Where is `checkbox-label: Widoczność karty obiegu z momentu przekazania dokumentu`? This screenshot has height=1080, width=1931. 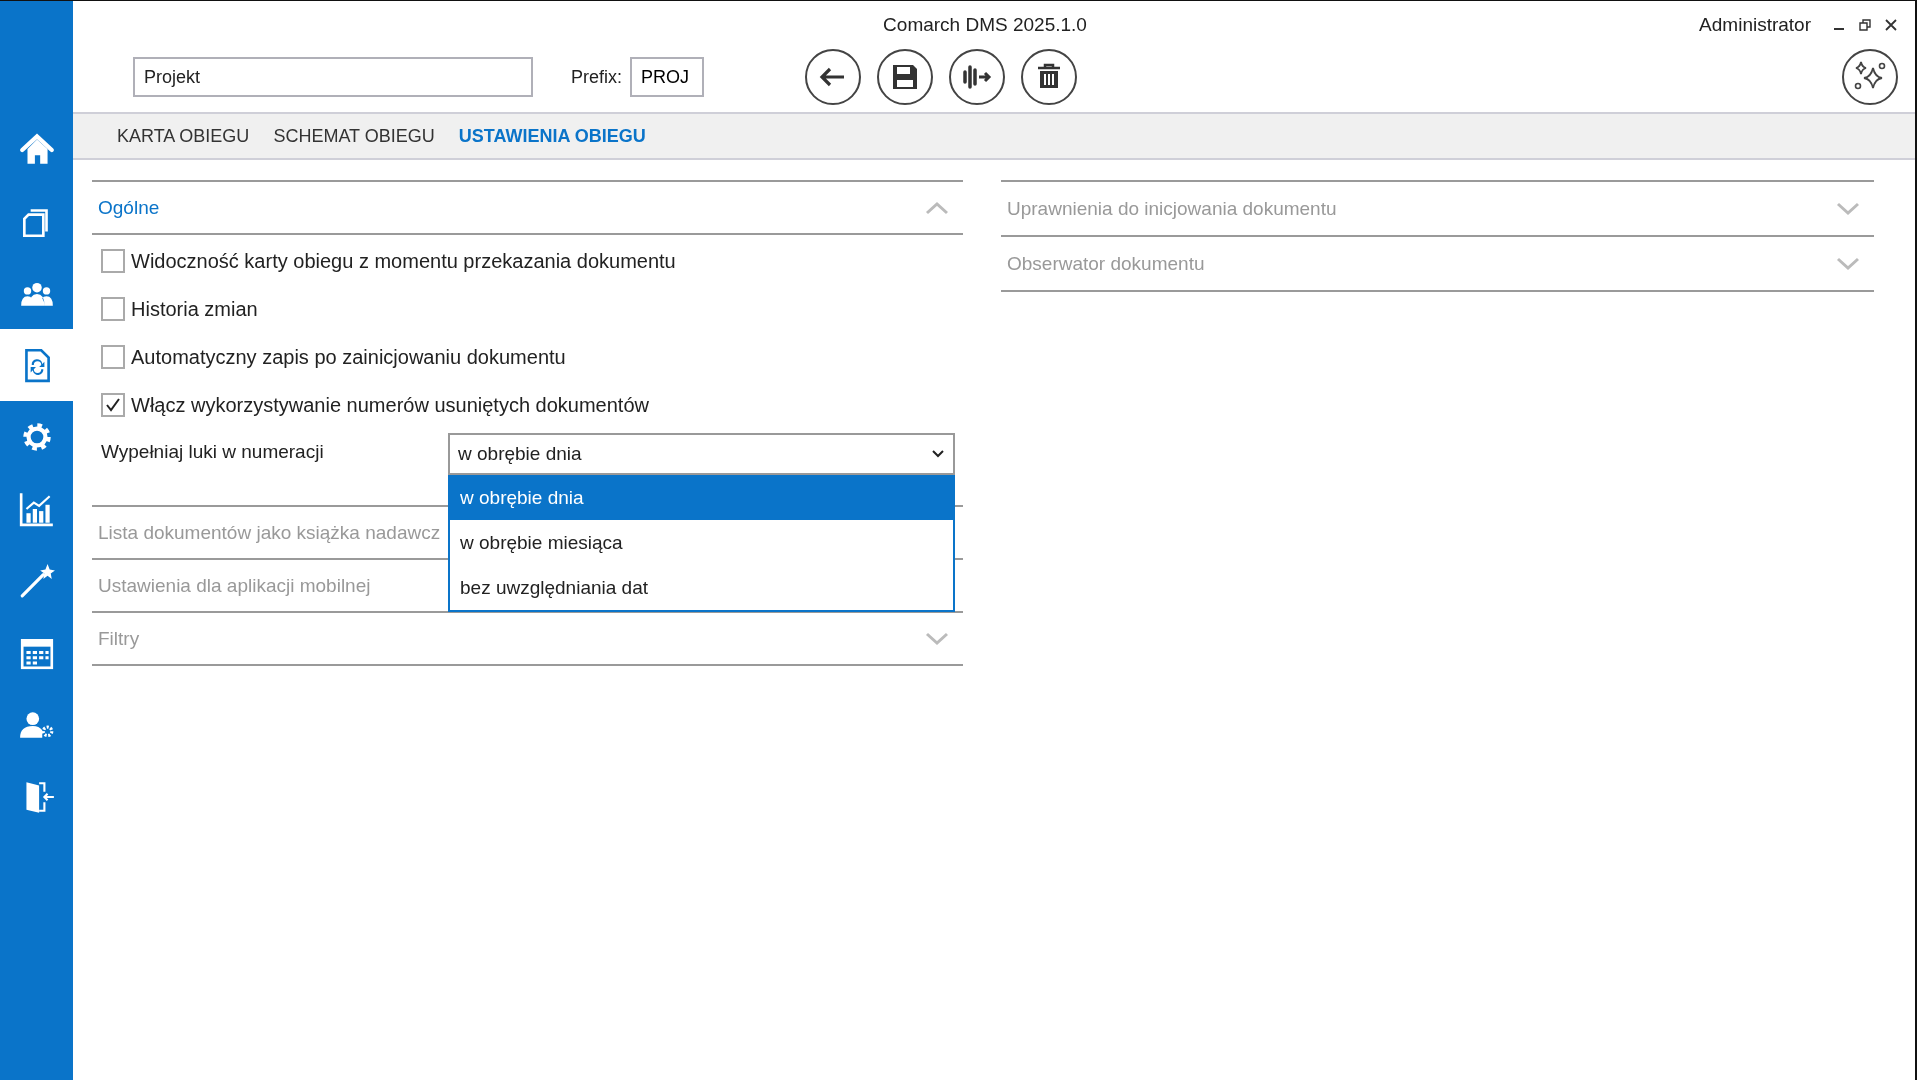 checkbox-label: Widoczność karty obiegu z momentu przekazania dokumentu is located at coordinates (403, 261).